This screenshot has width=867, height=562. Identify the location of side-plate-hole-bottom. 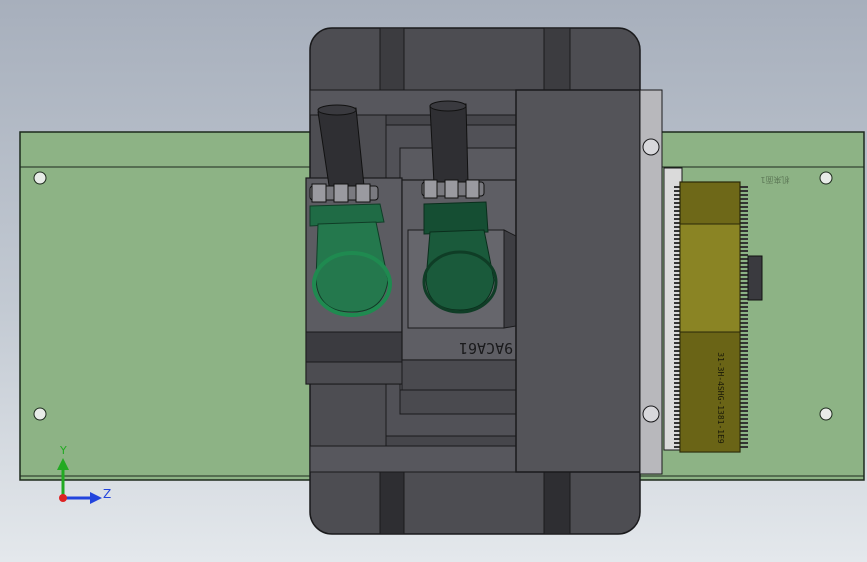
(651, 414).